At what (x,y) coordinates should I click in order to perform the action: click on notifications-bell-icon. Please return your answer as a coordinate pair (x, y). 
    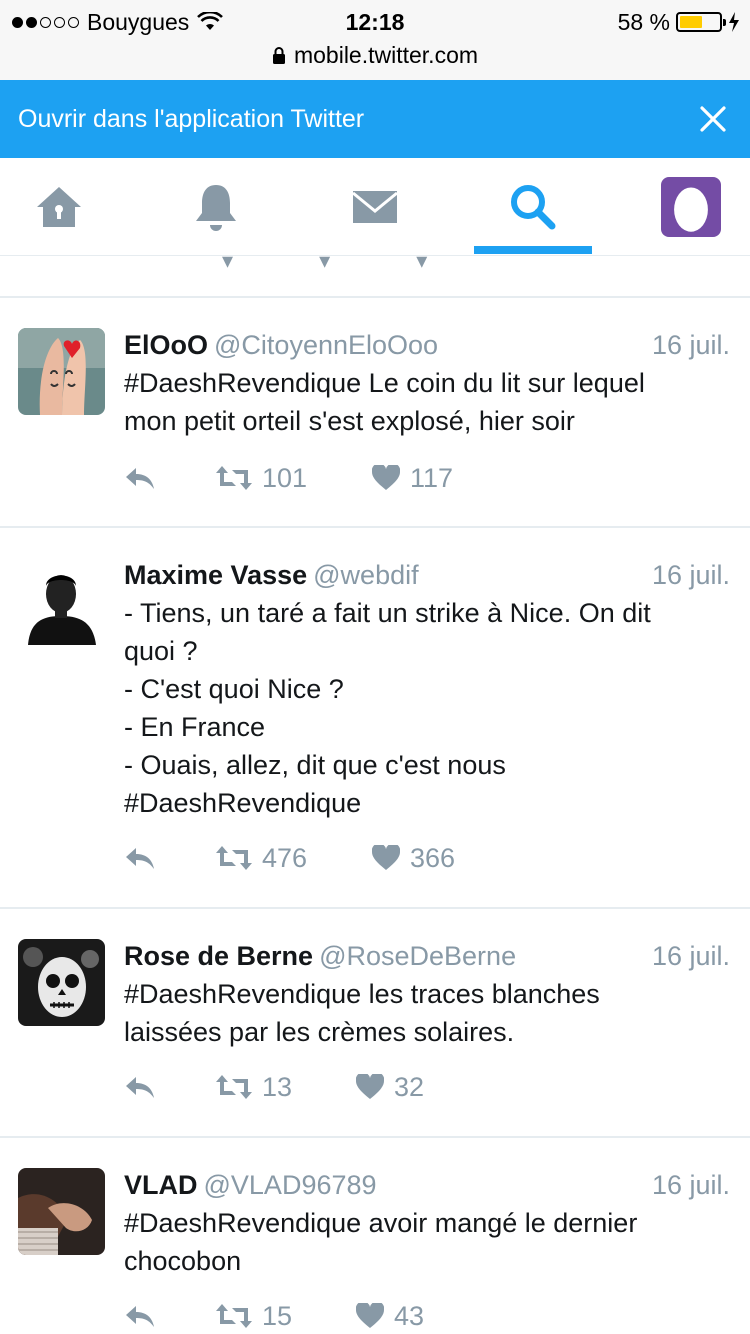
    Looking at the image, I should click on (216, 208).